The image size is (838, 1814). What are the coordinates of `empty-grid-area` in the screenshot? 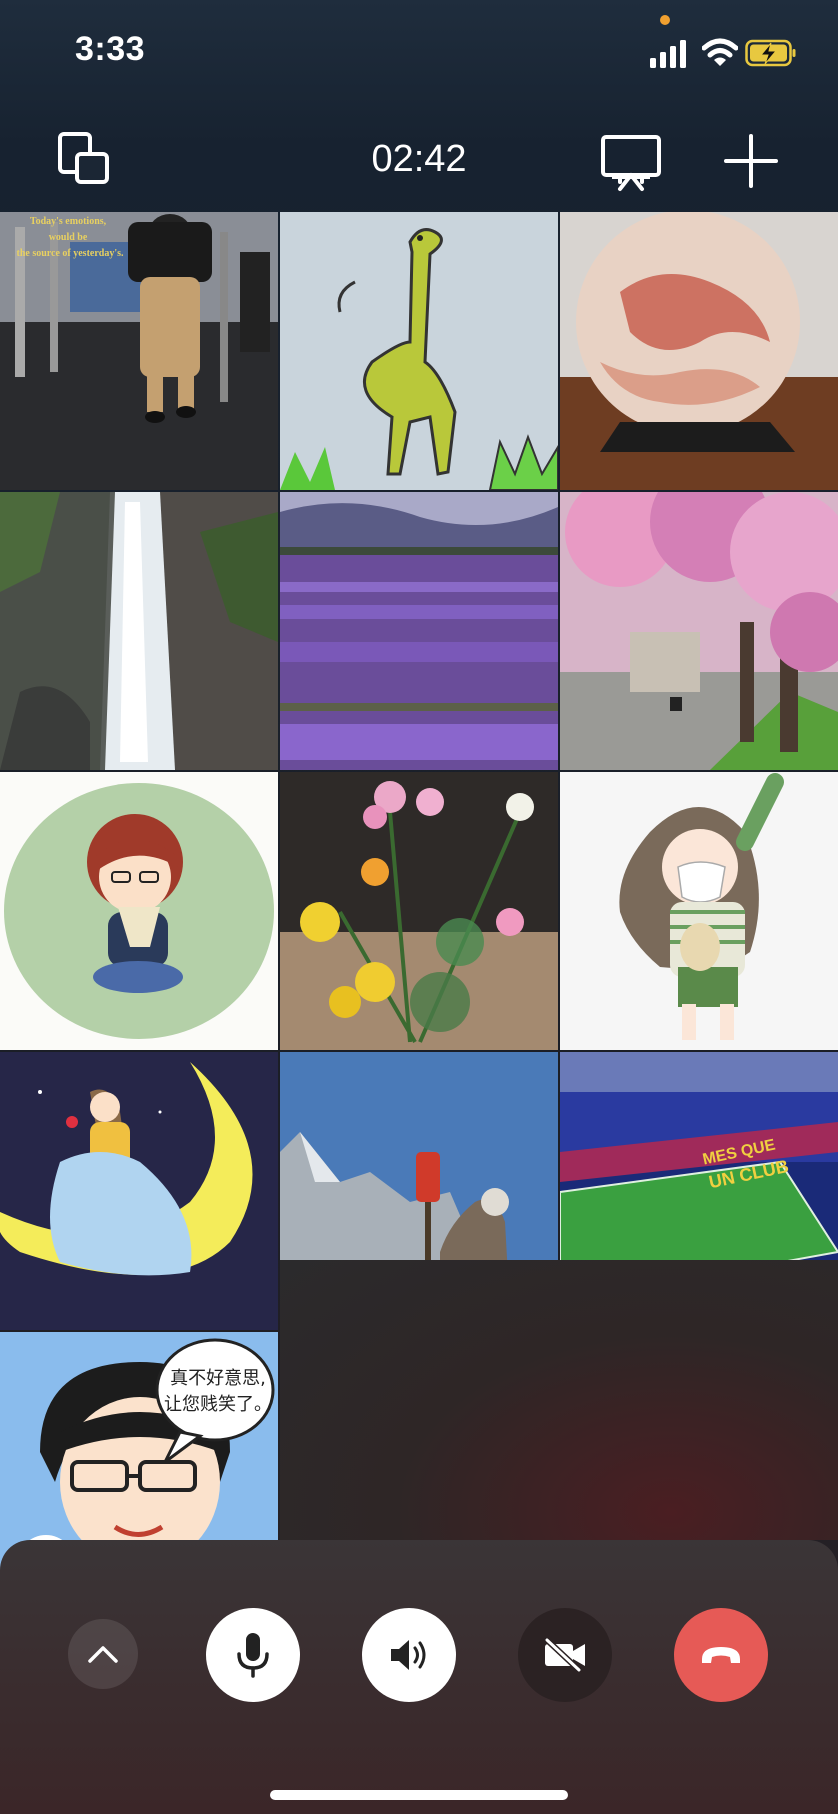 It's located at (559, 1400).